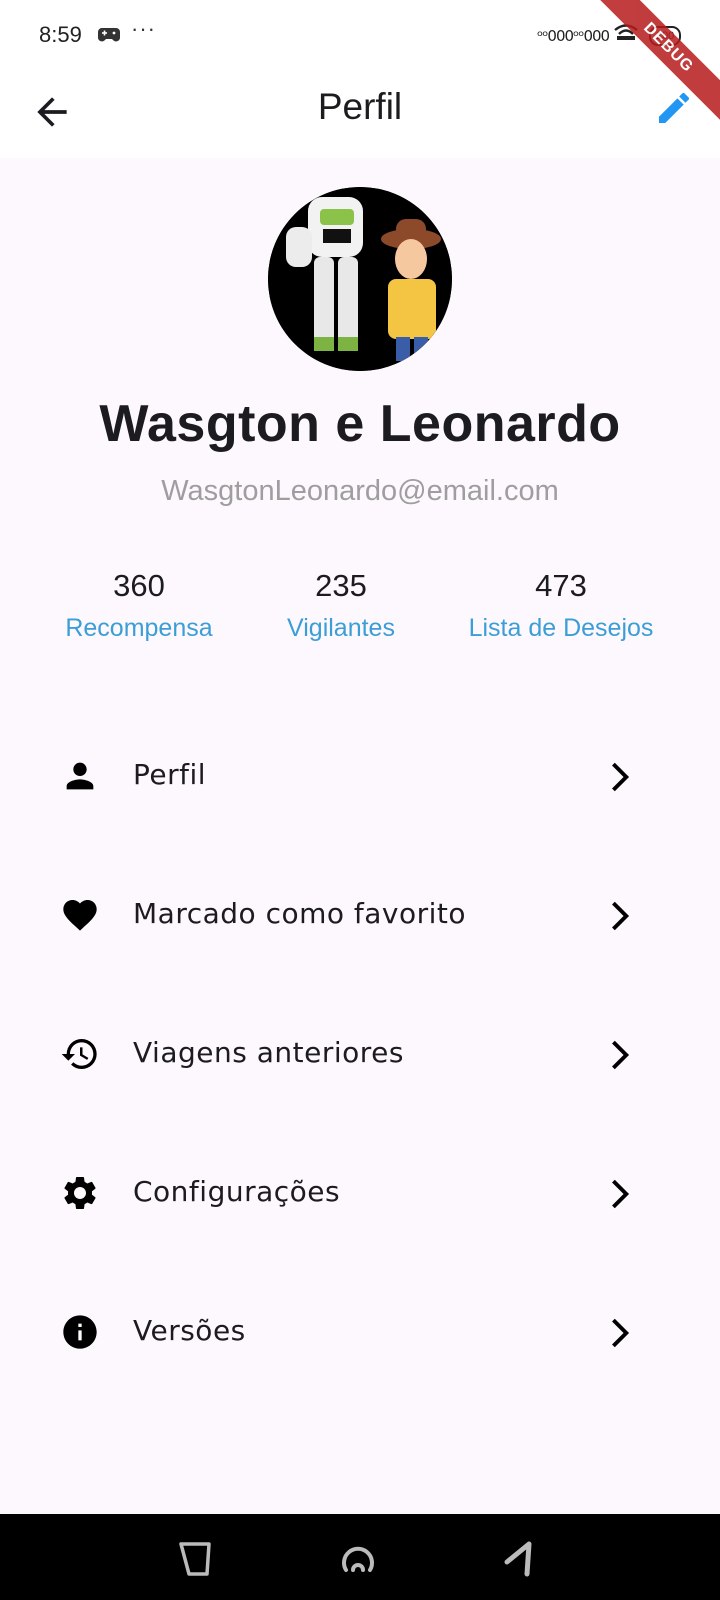  Describe the element at coordinates (561, 605) in the screenshot. I see `stat-lista-de-desejos: 473 Lista de Desejos` at that location.